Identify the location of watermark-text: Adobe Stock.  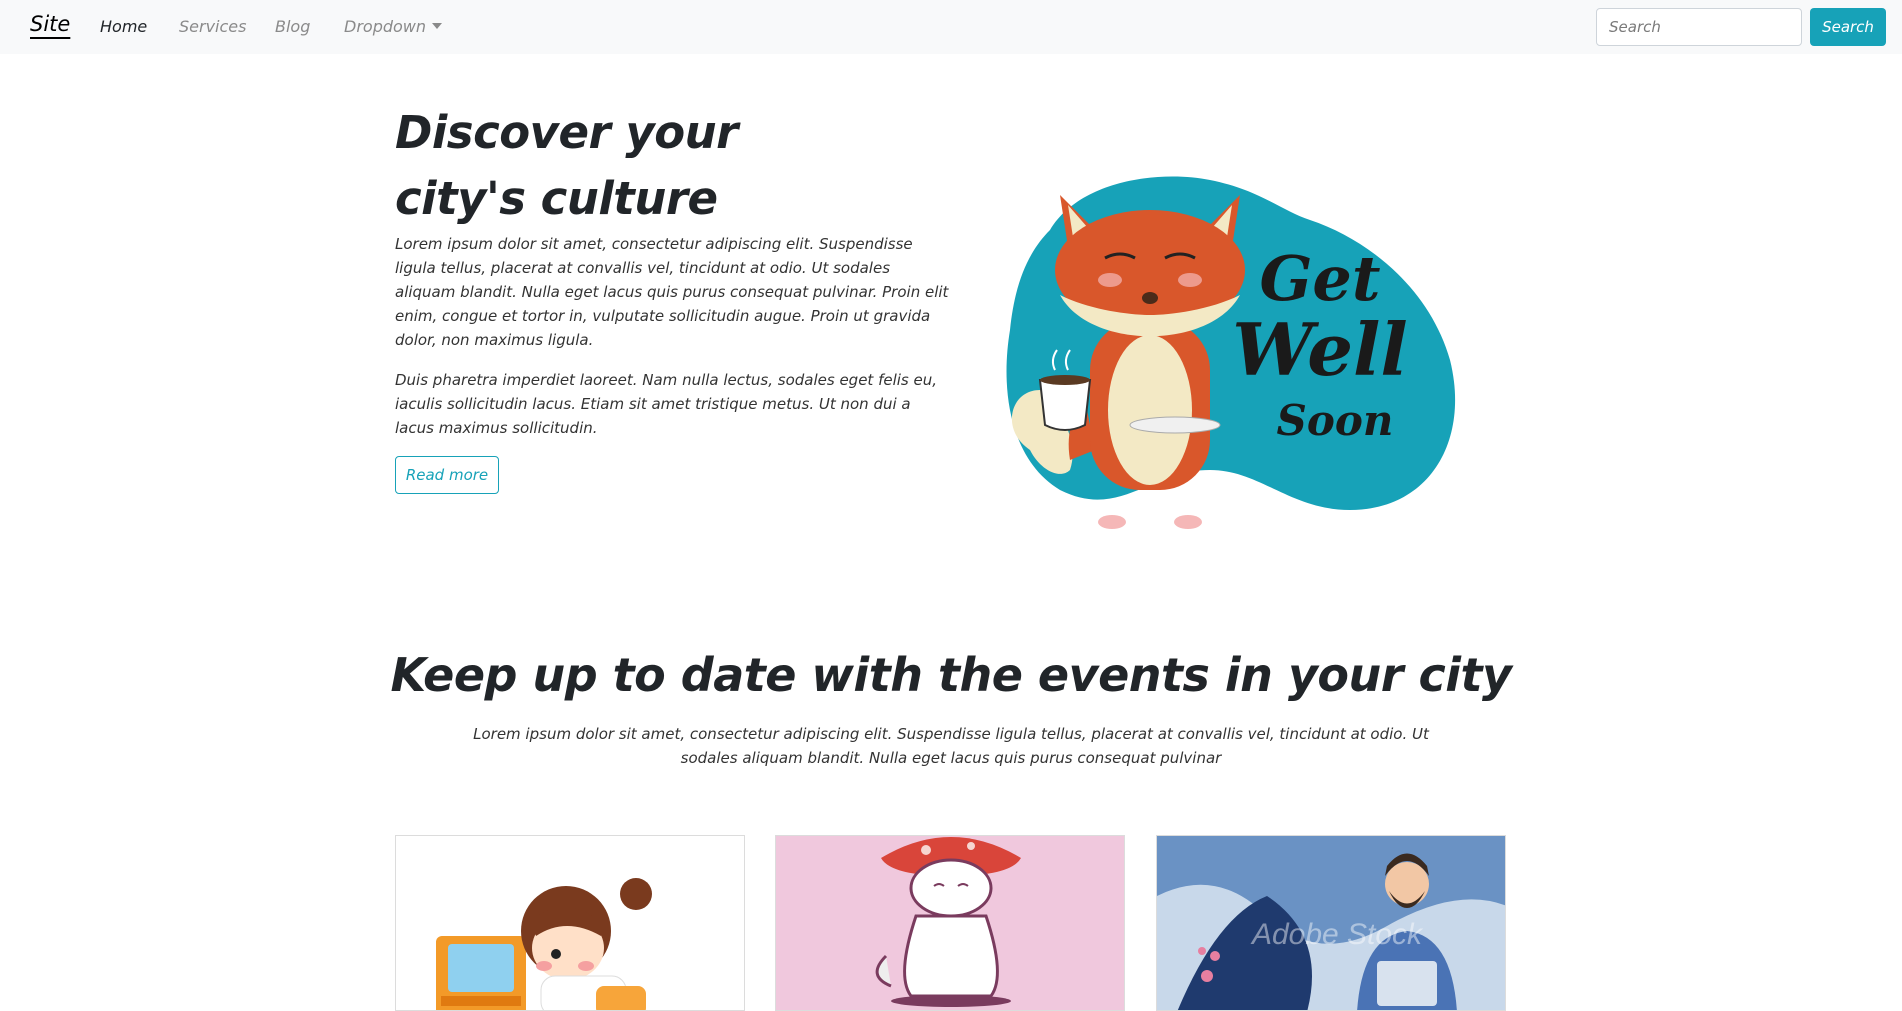
(1337, 934).